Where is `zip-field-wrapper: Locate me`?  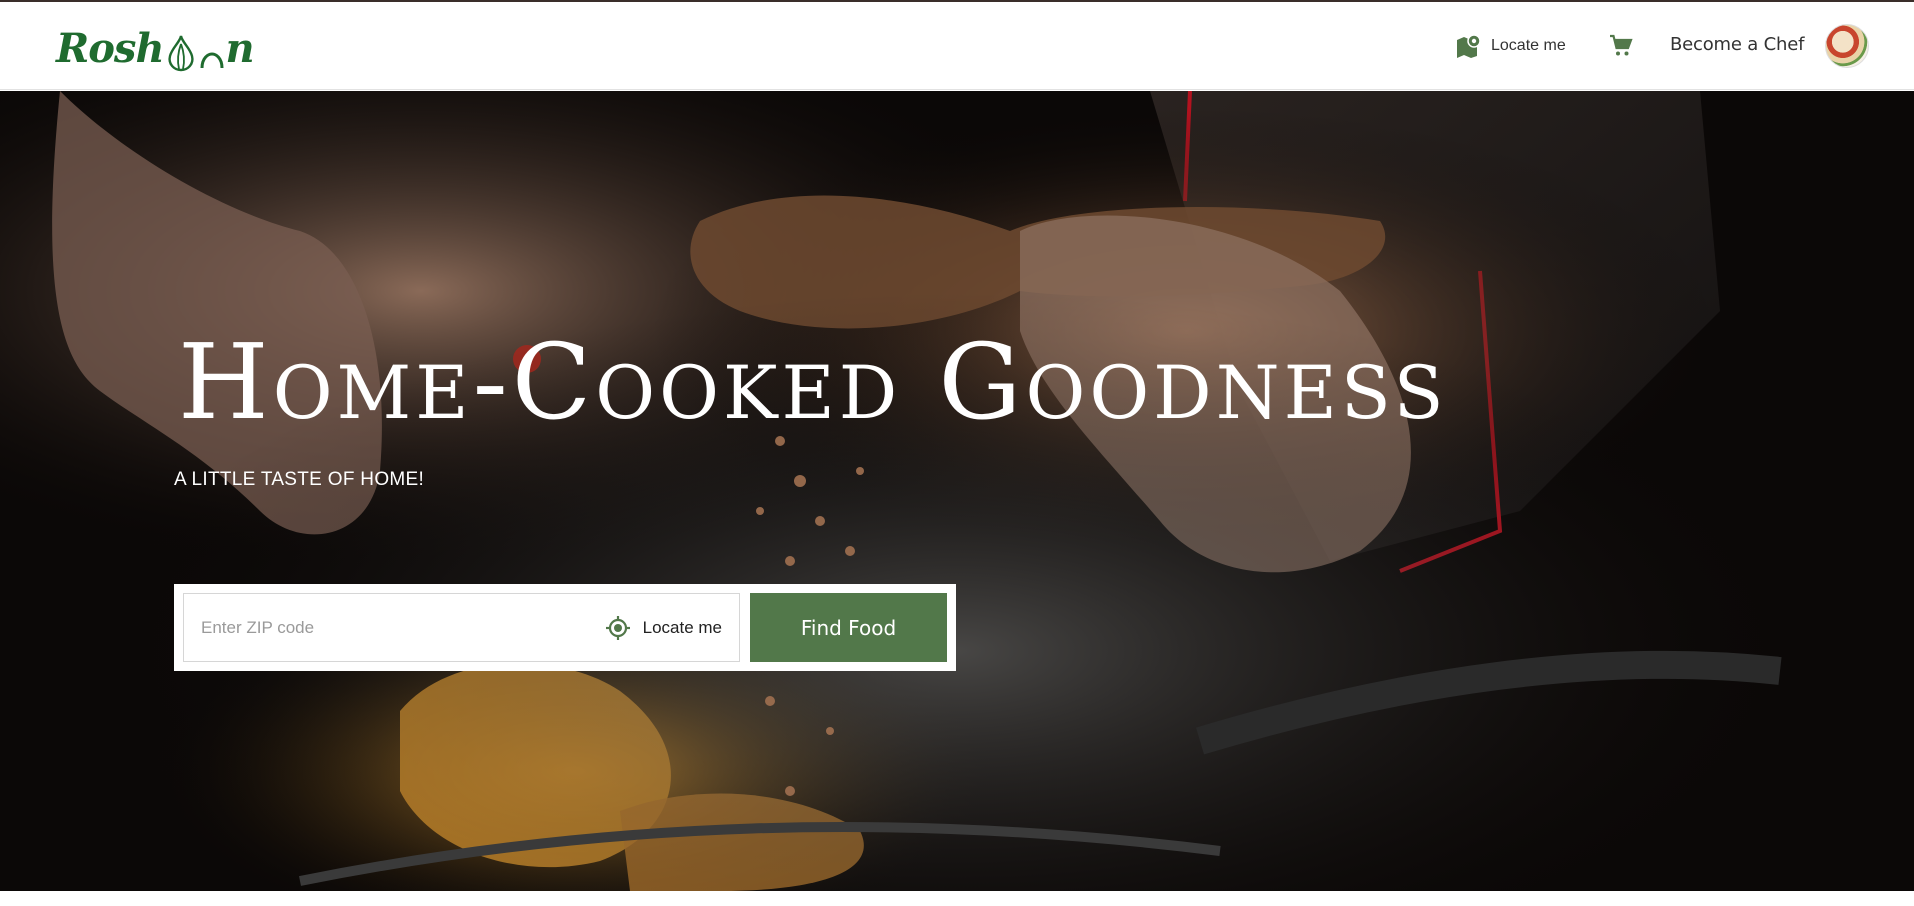
zip-field-wrapper: Locate me is located at coordinates (461, 627).